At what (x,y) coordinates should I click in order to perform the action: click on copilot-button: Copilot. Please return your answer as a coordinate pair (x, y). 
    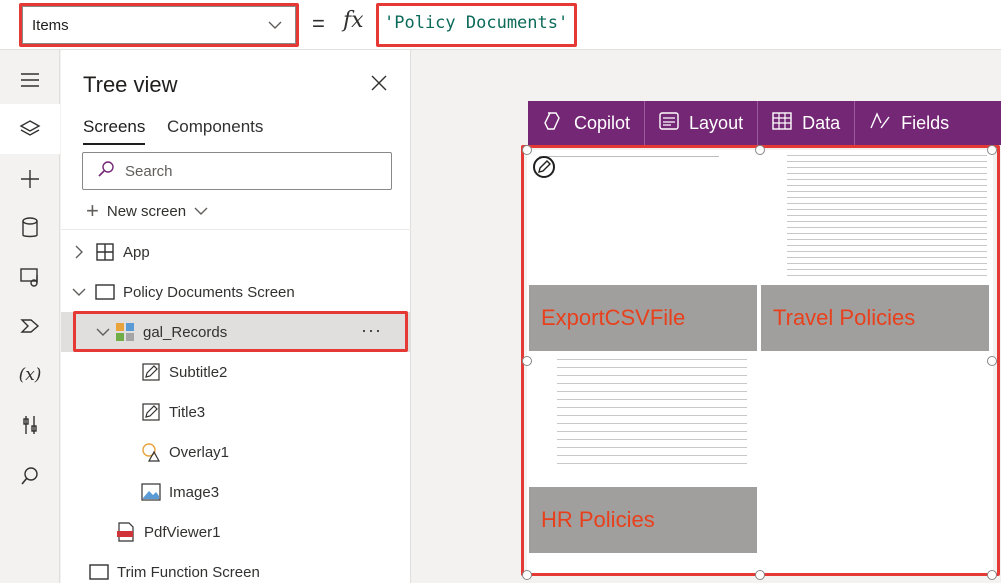
    Looking at the image, I should click on (587, 123).